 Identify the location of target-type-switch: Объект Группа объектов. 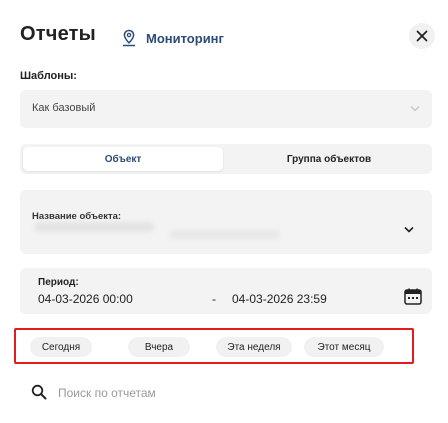
(226, 159).